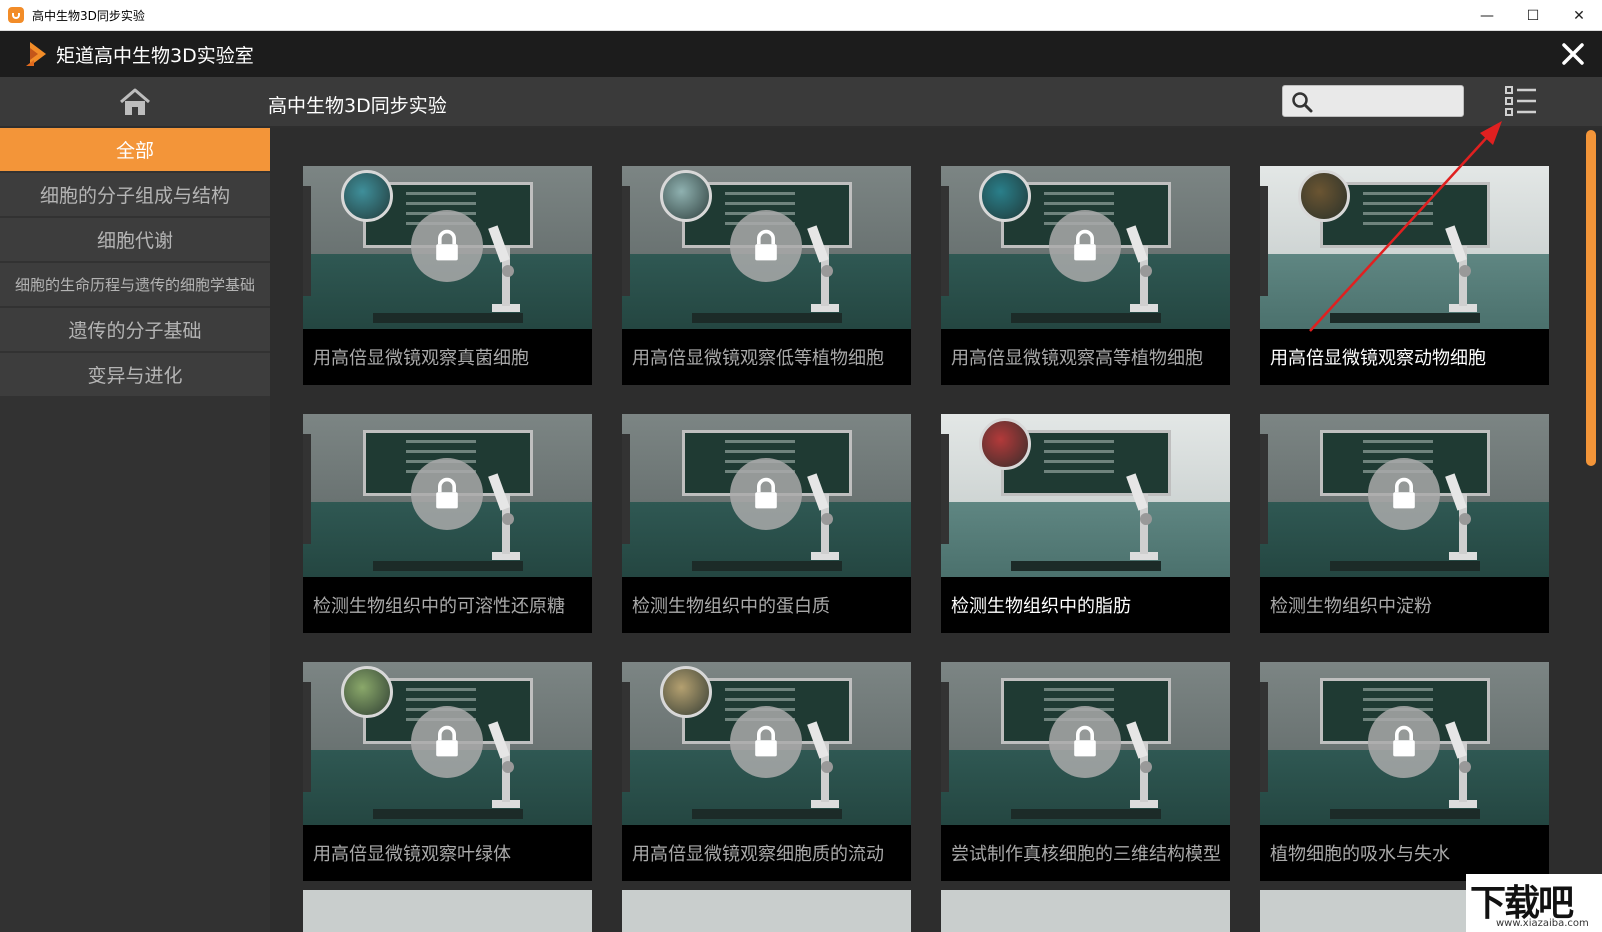  I want to click on sidebar-item-label: 细胞的分子组成与结构, so click(134, 196).